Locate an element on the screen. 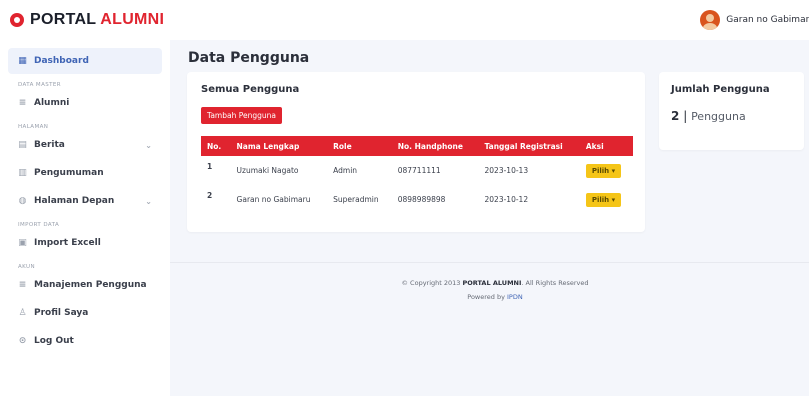  sidebar-item-label: Dashboard is located at coordinates (61, 61).